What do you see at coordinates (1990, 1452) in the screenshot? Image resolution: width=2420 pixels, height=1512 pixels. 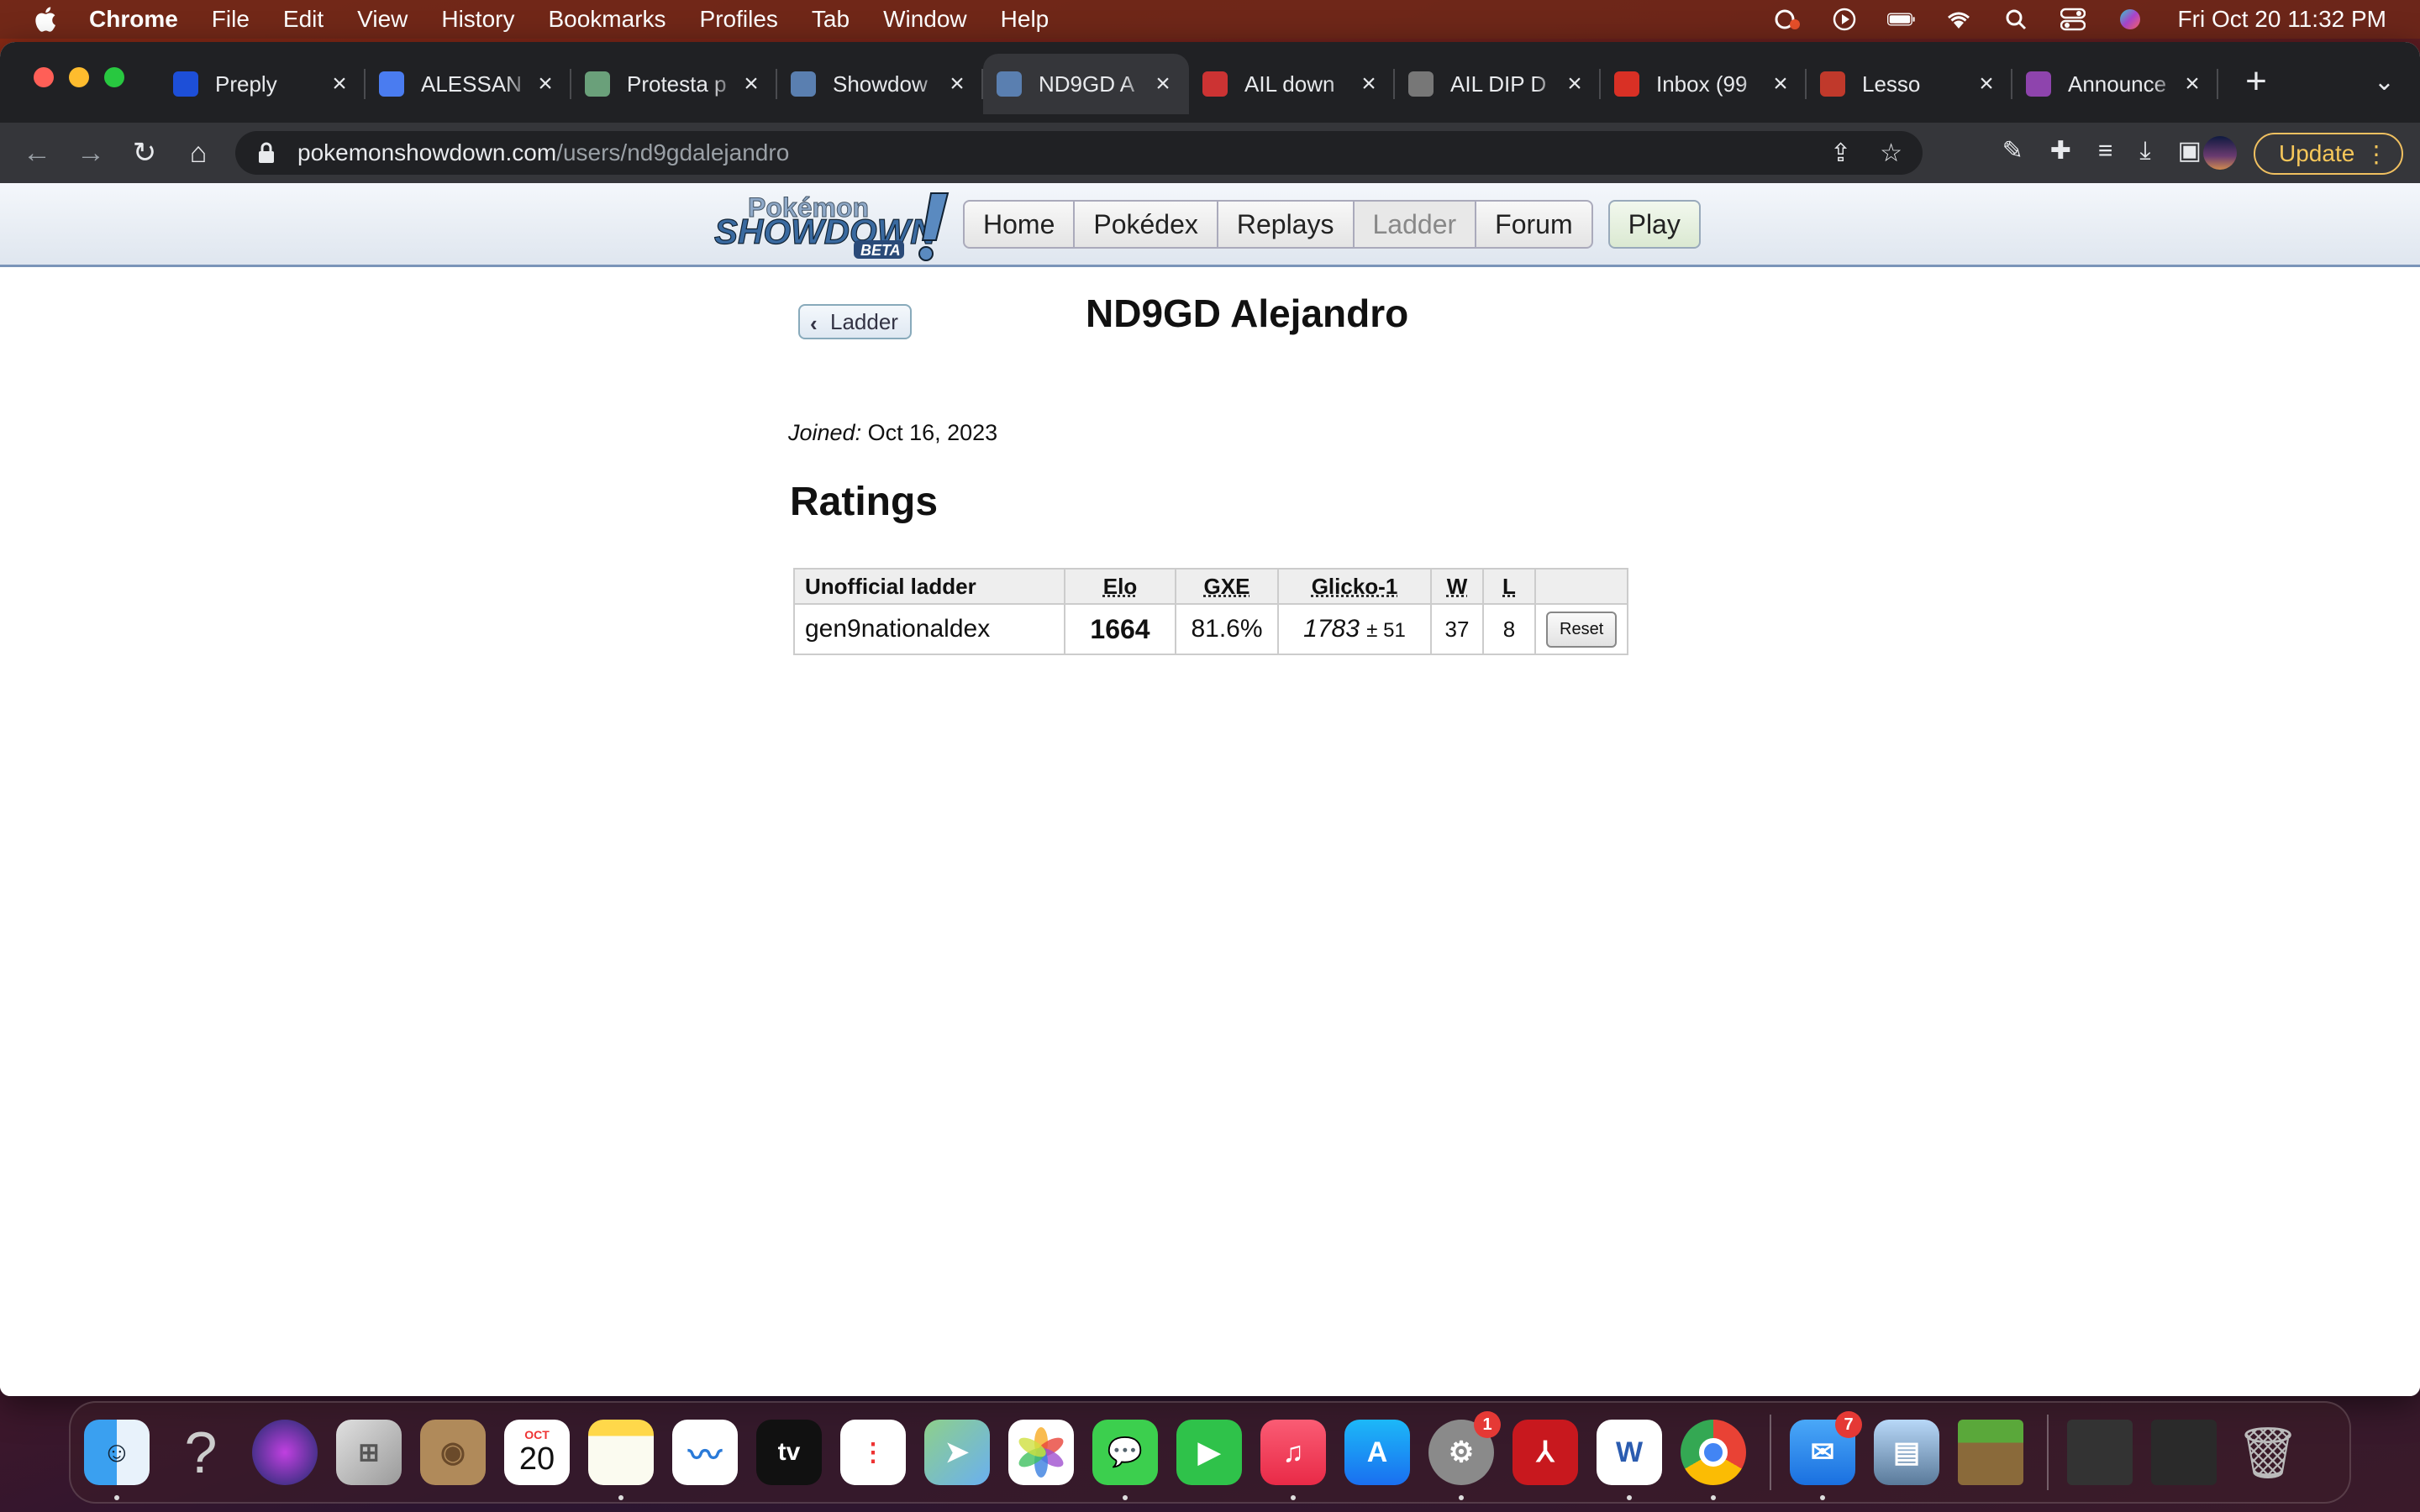 I see `minecraft-icon` at bounding box center [1990, 1452].